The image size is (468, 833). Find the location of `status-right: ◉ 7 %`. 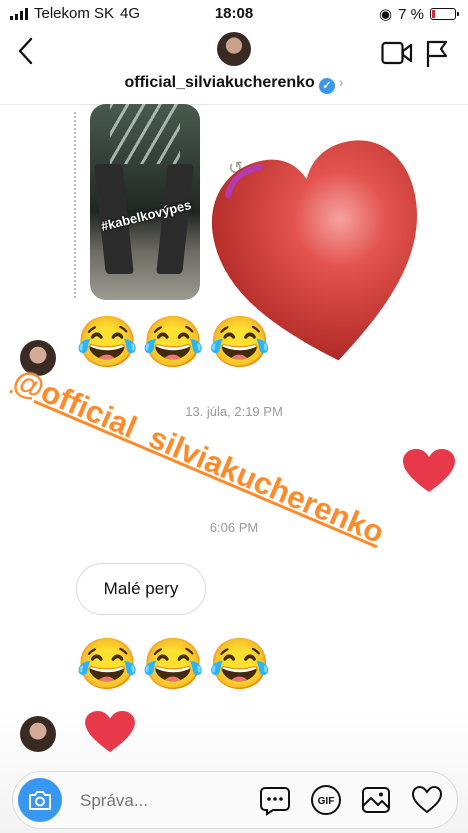

status-right: ◉ 7 % is located at coordinates (419, 14).